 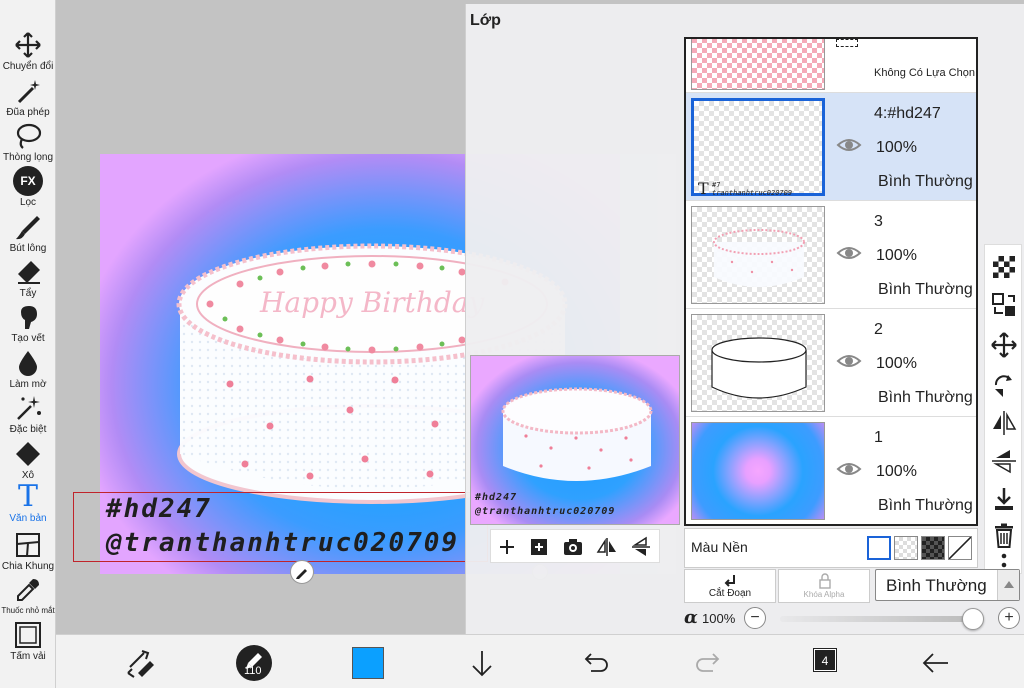 What do you see at coordinates (933, 548) in the screenshot?
I see `bg-dark-swatch` at bounding box center [933, 548].